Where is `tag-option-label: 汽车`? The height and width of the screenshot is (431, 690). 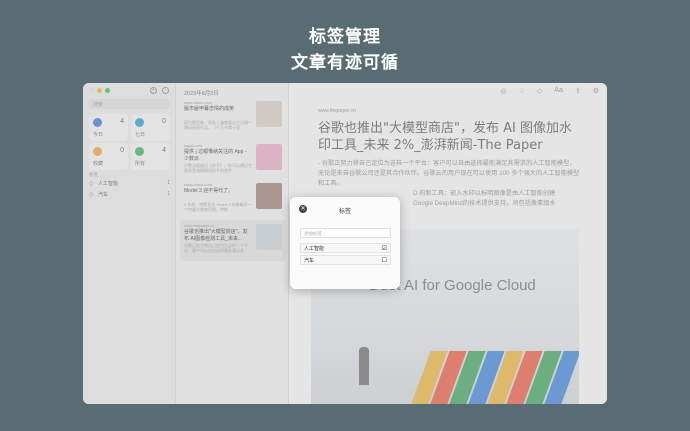 tag-option-label: 汽车 is located at coordinates (309, 260).